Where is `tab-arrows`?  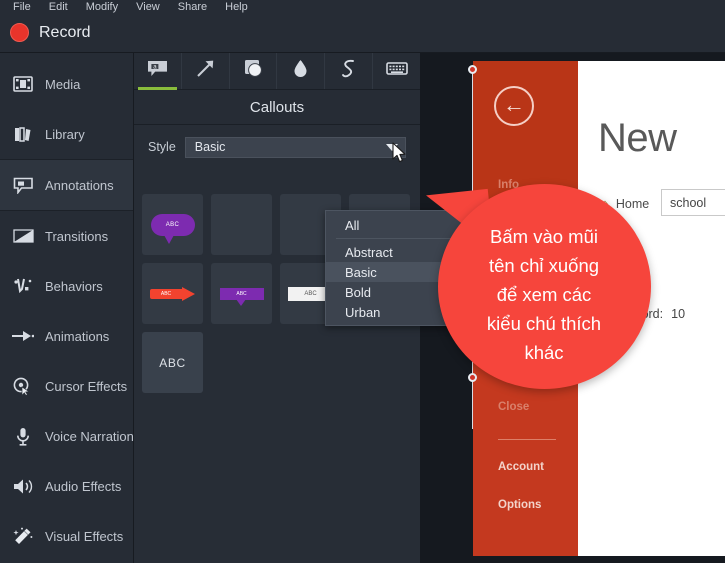
tab-arrows is located at coordinates (206, 71).